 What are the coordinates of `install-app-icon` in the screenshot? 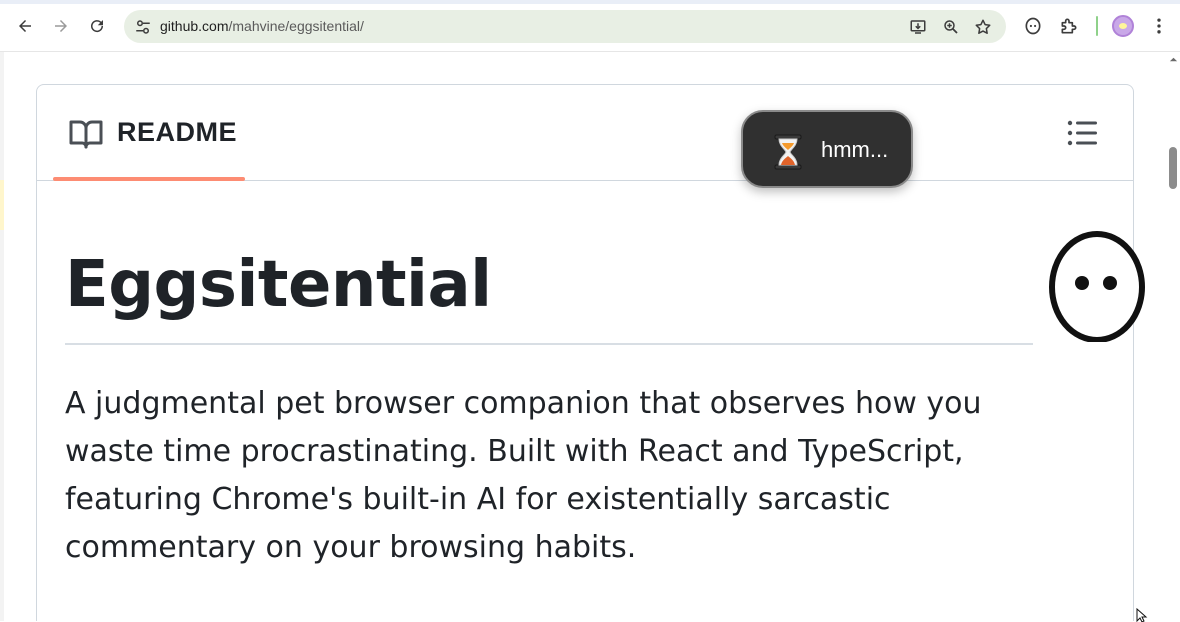 It's located at (918, 27).